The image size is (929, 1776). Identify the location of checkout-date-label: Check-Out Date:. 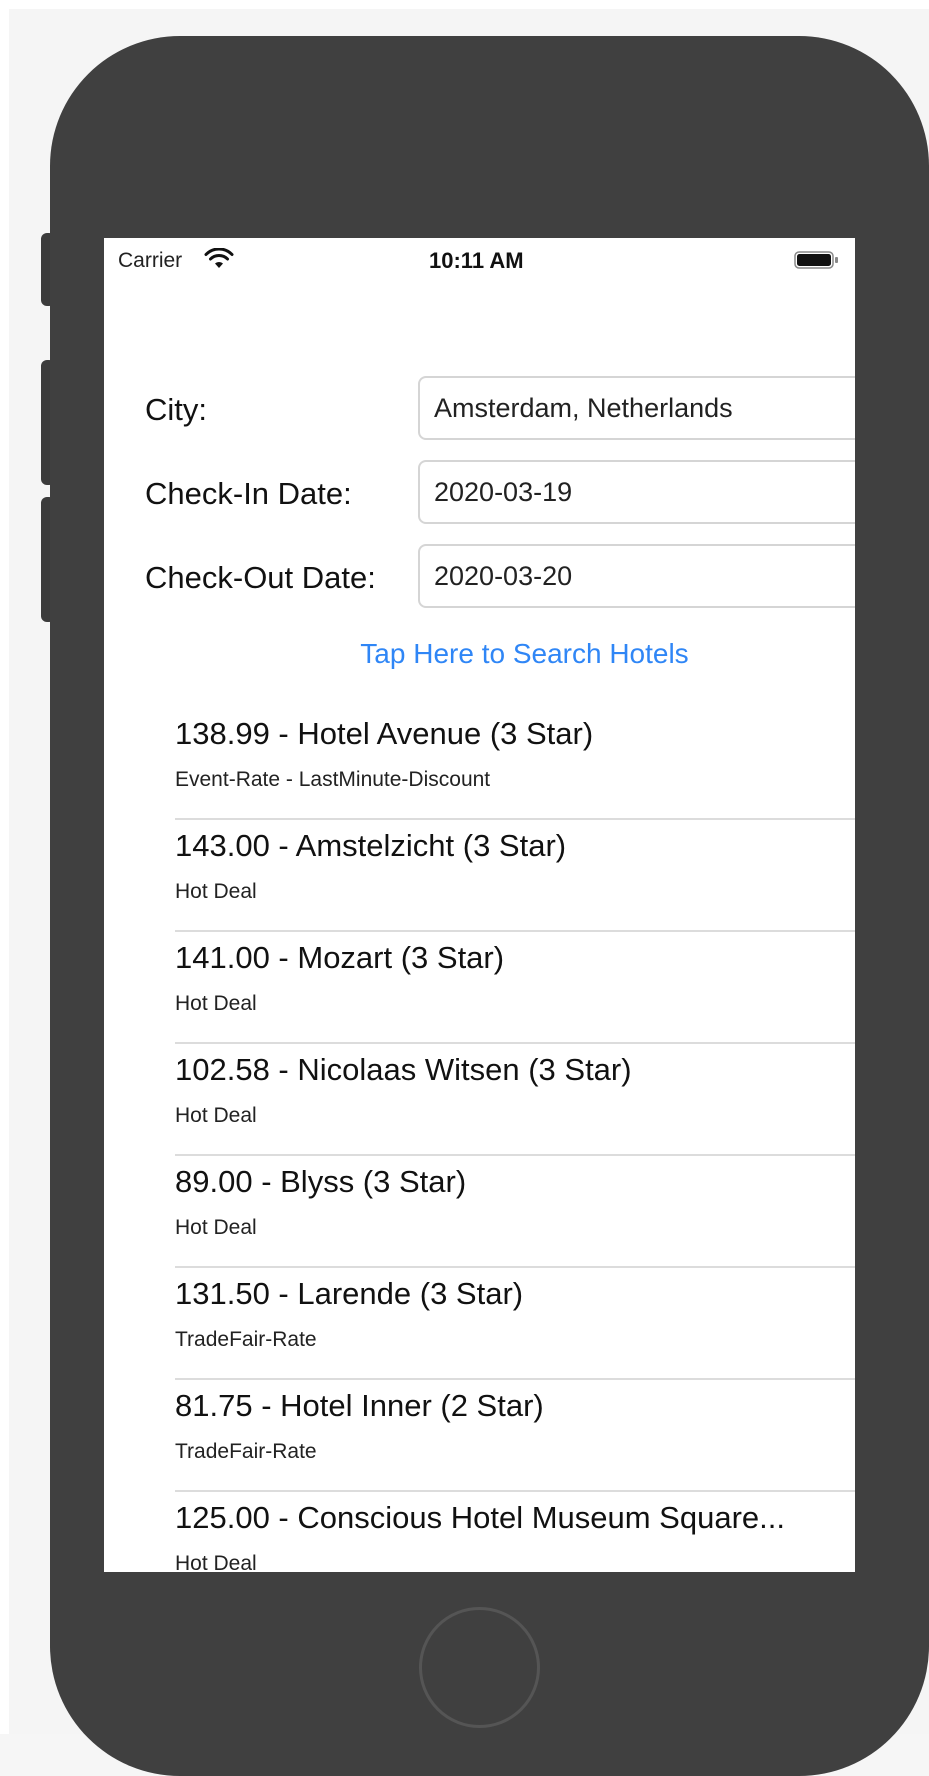
(260, 577).